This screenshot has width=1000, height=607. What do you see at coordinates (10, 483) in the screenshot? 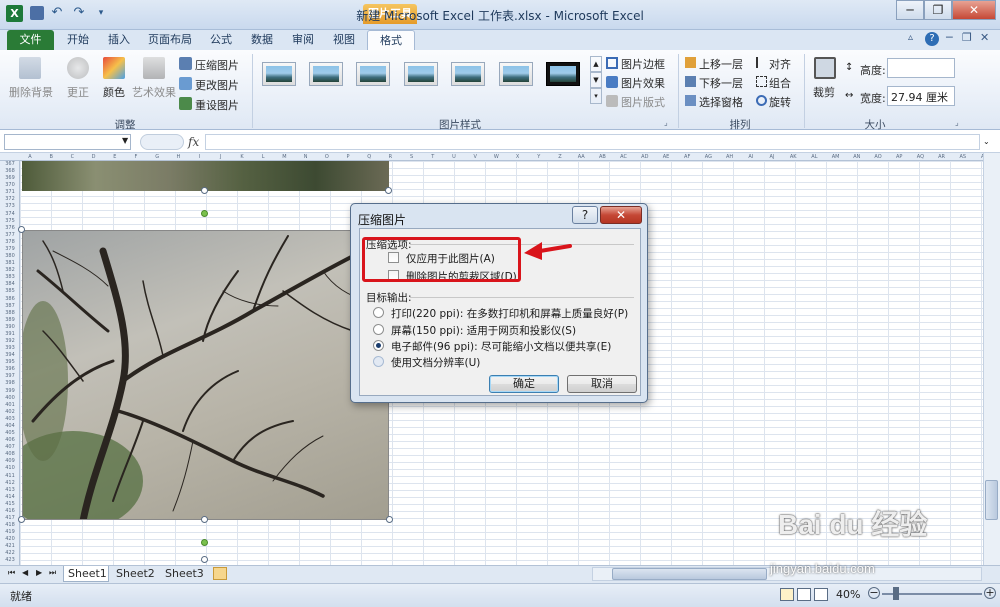
I see `row-header: 412` at bounding box center [10, 483].